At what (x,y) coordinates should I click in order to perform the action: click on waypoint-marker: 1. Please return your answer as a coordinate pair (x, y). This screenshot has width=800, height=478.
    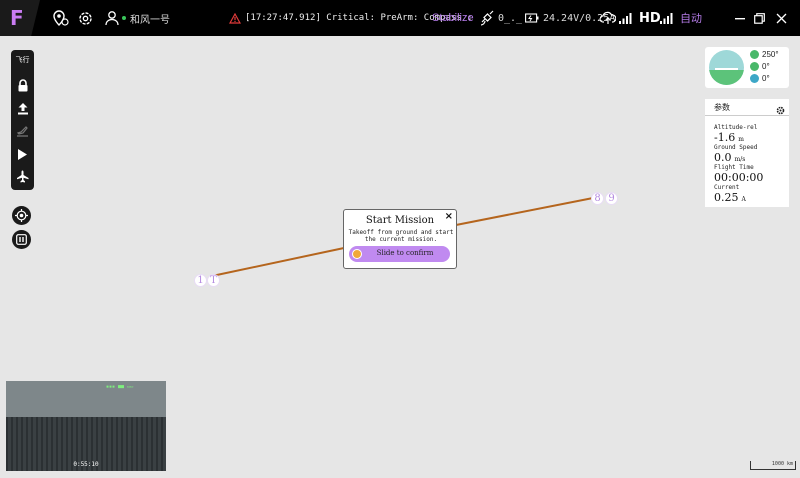
    Looking at the image, I should click on (200, 280).